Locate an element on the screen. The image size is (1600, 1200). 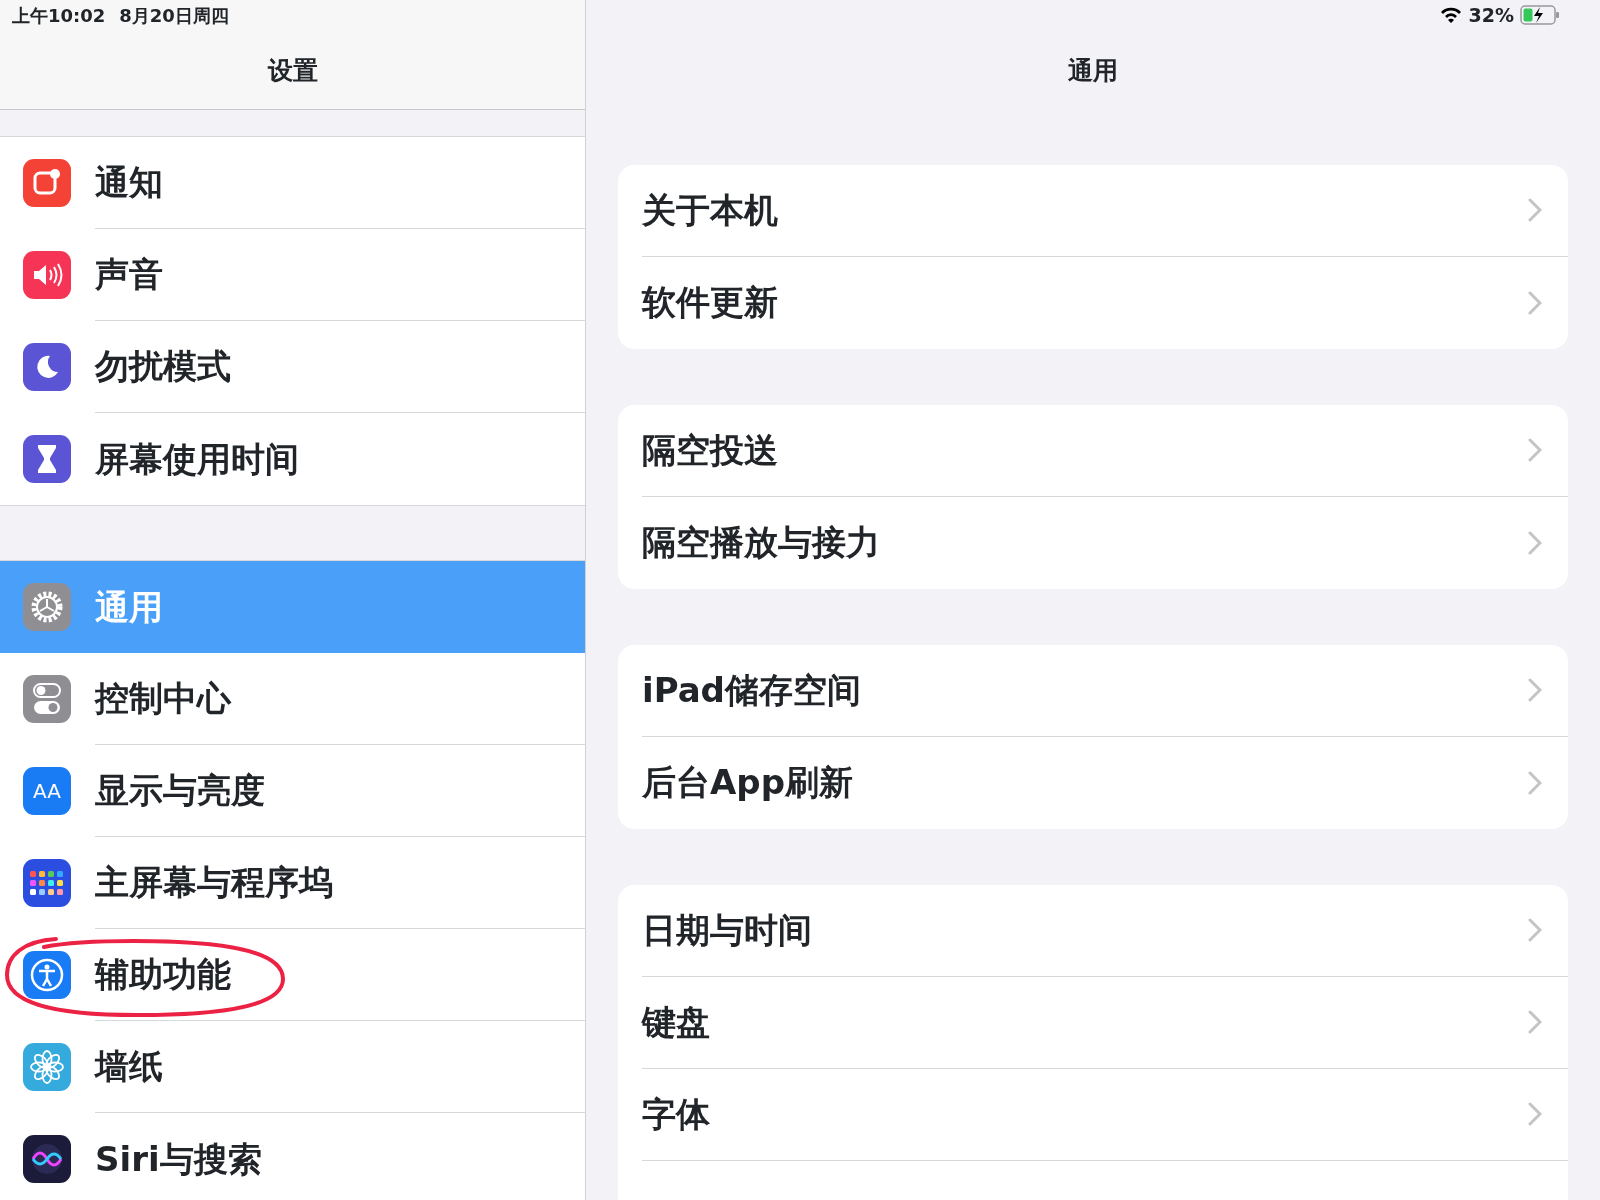
settings-item: 控制中心 is located at coordinates (292, 699).